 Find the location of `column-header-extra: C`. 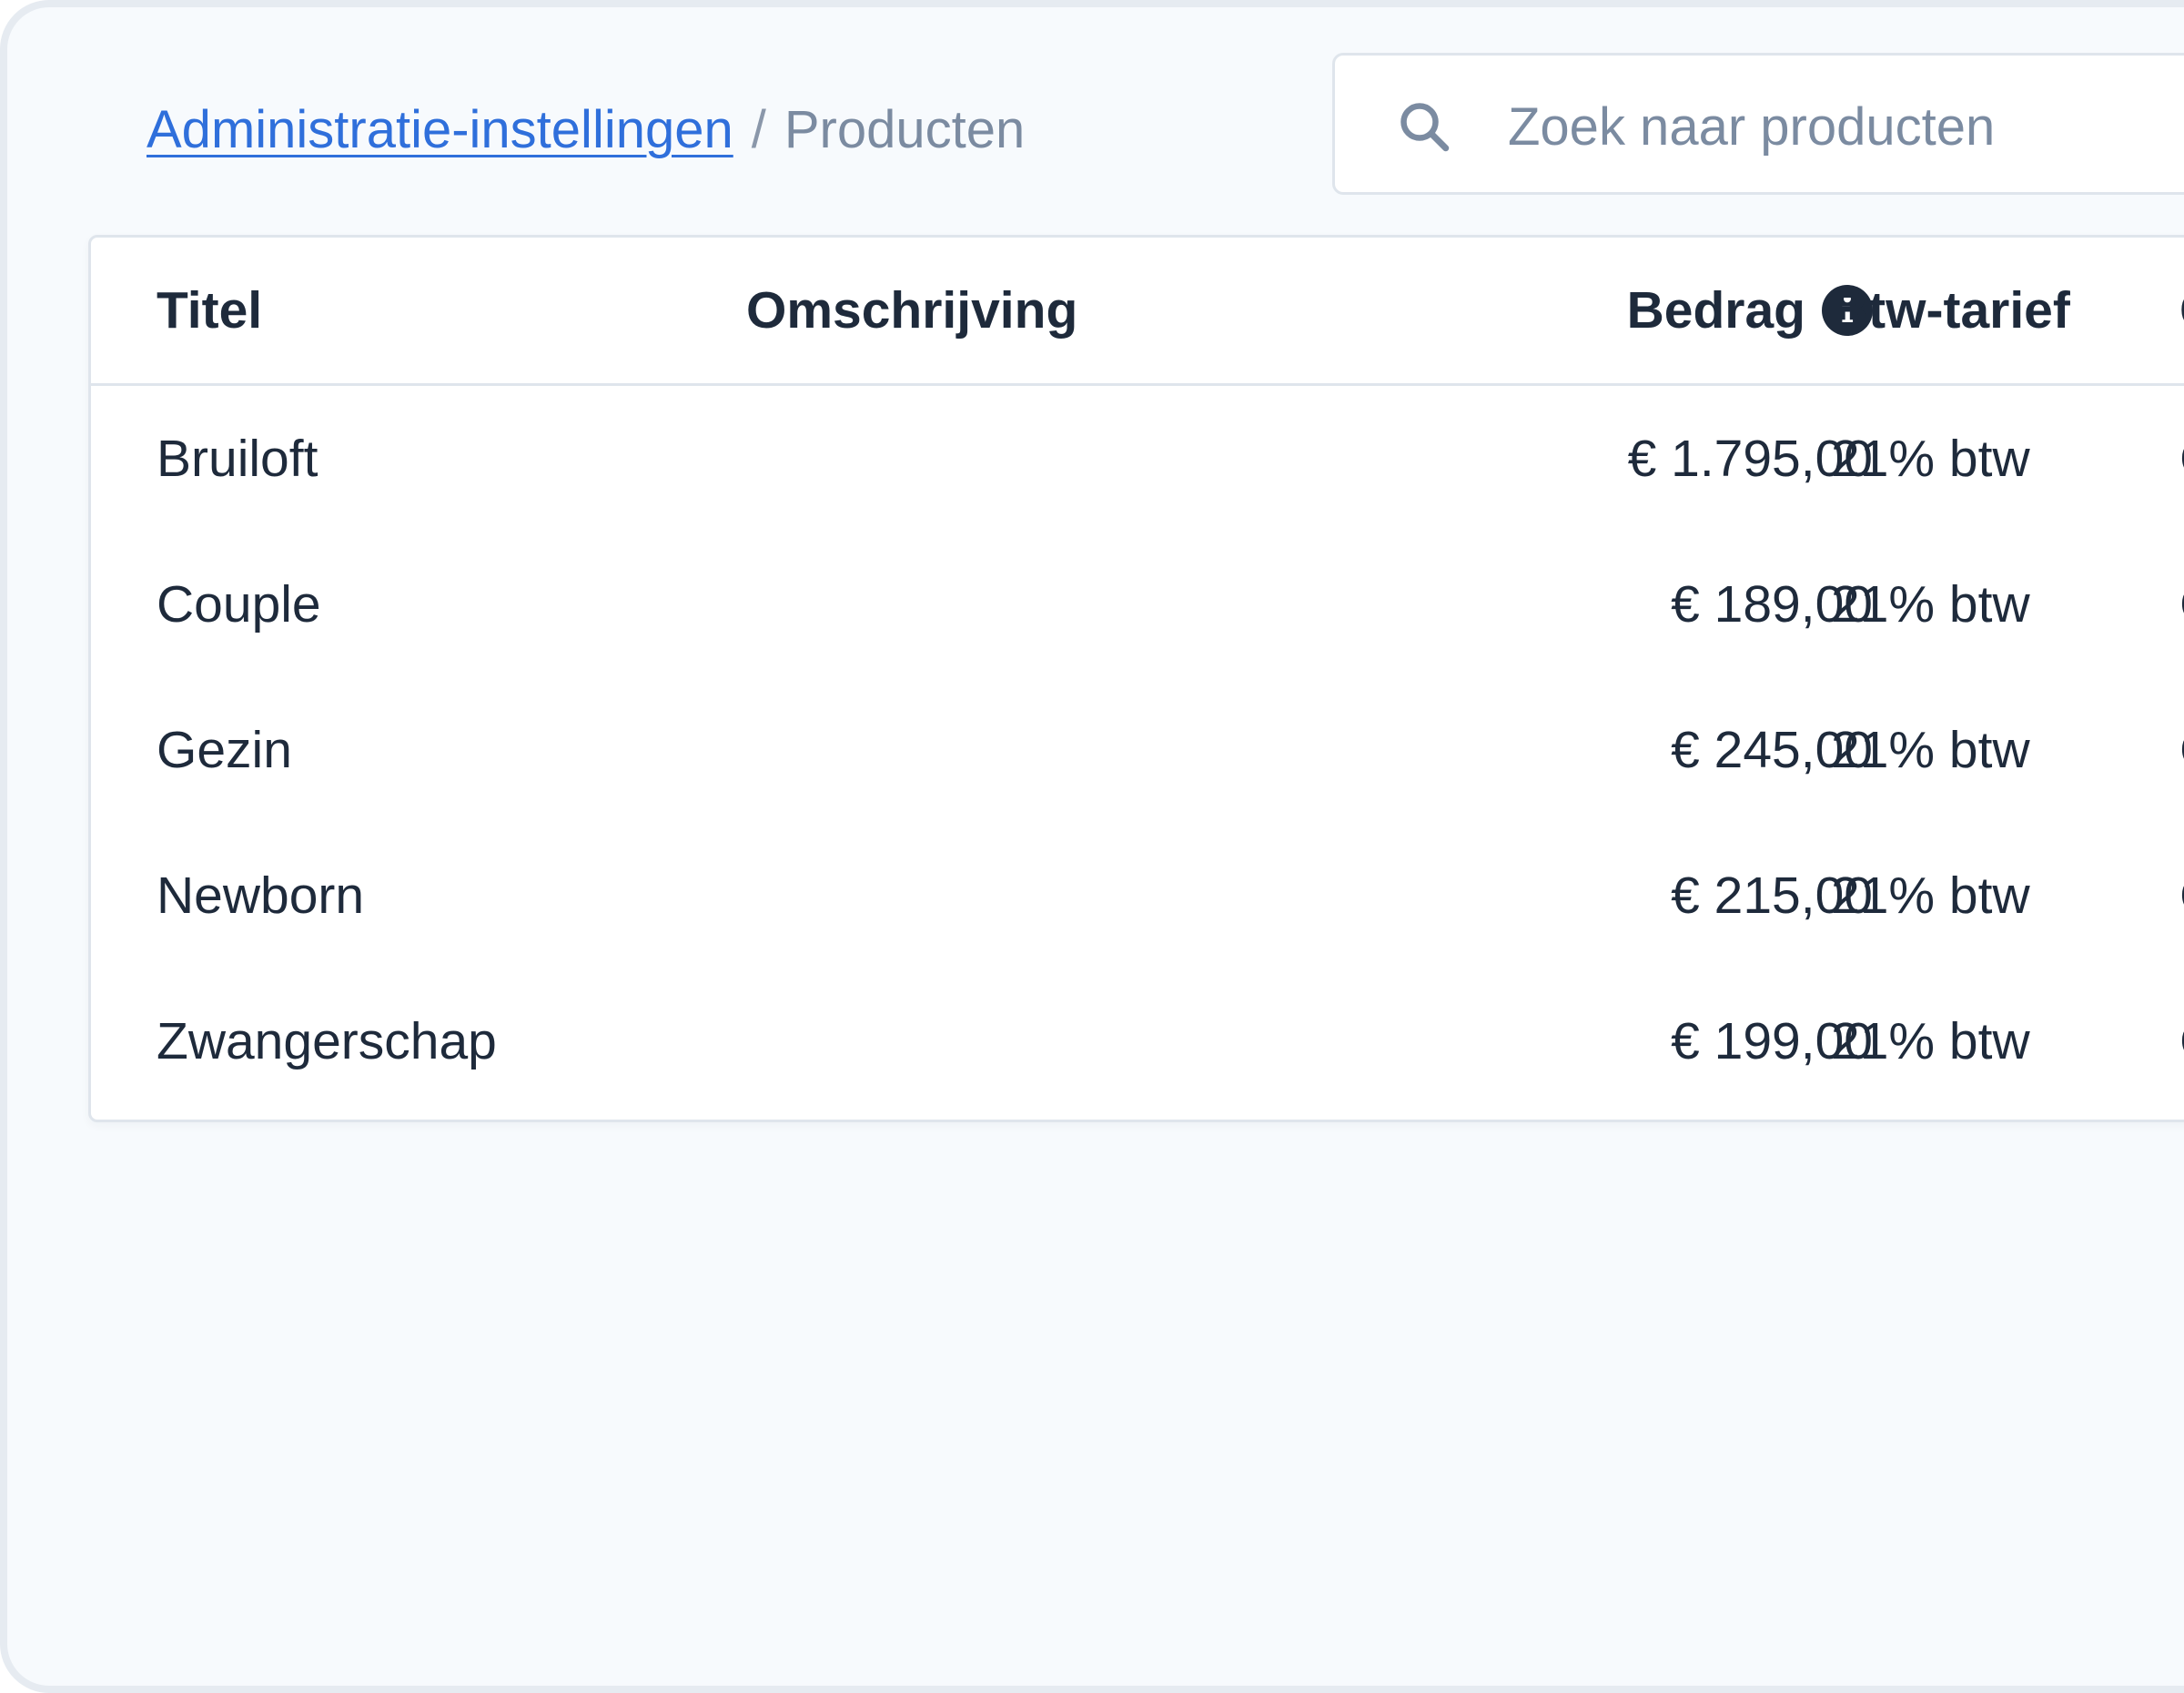

column-header-extra: C is located at coordinates (2182, 310).